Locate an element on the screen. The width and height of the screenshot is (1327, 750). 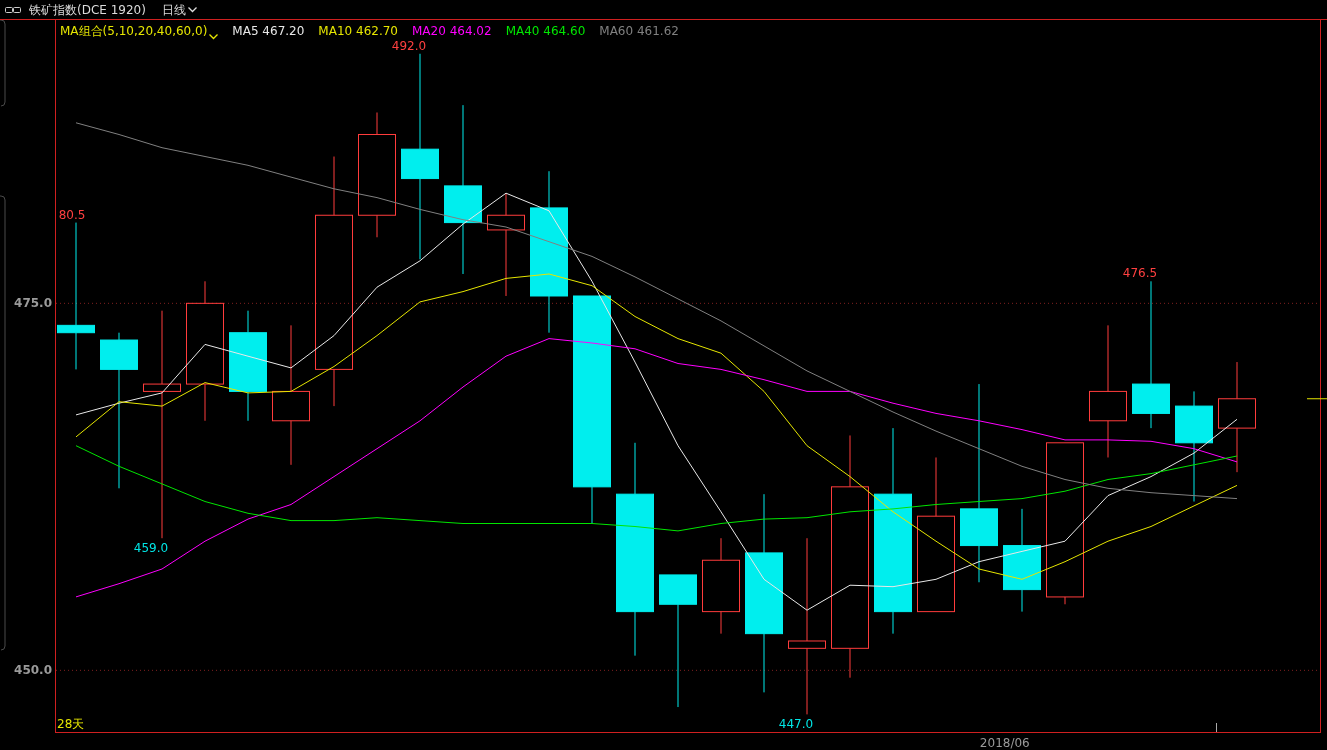
period-dropdown: 日线 is located at coordinates (179, 9).